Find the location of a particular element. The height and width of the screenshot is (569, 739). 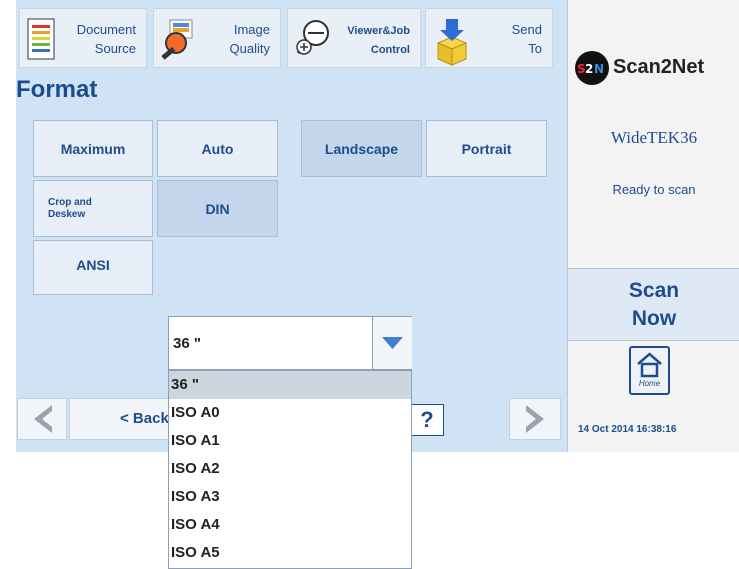

device-name: WideTEK36 is located at coordinates (654, 137).